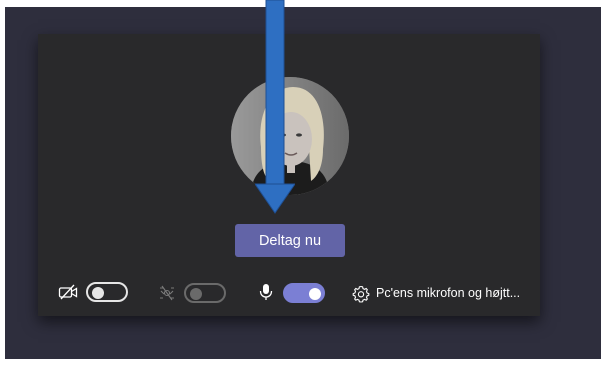 This screenshot has height=365, width=606. What do you see at coordinates (205, 293) in the screenshot?
I see `background-effects-toggle` at bounding box center [205, 293].